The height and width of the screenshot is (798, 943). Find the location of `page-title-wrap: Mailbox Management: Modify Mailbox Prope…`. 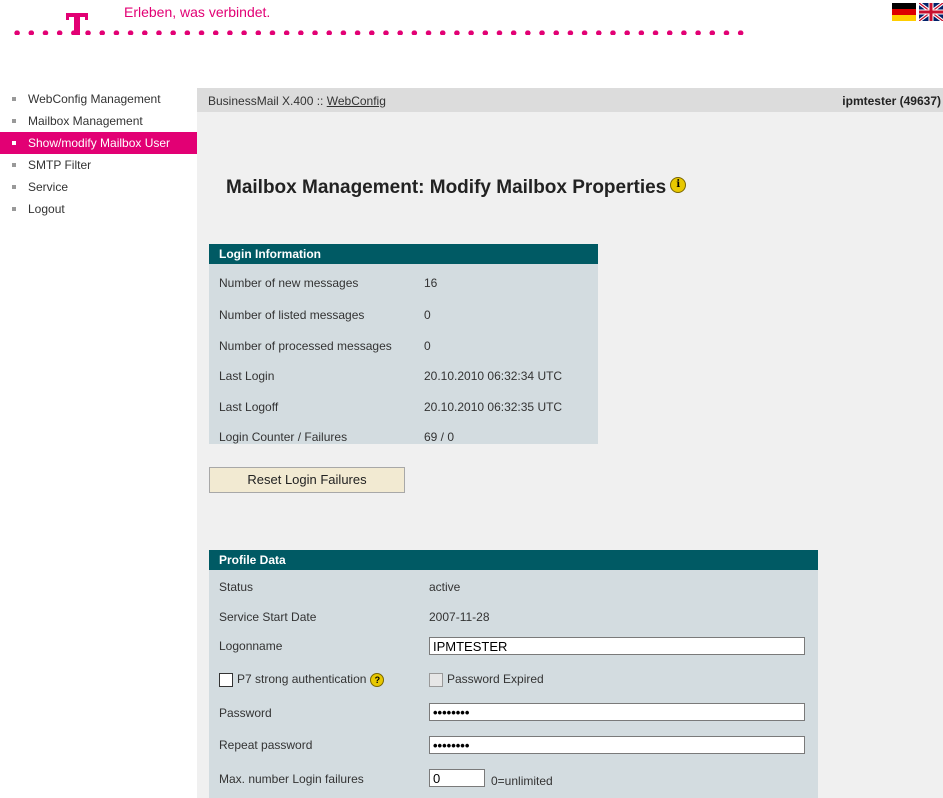

page-title-wrap: Mailbox Management: Modify Mailbox Prope… is located at coordinates (456, 188).